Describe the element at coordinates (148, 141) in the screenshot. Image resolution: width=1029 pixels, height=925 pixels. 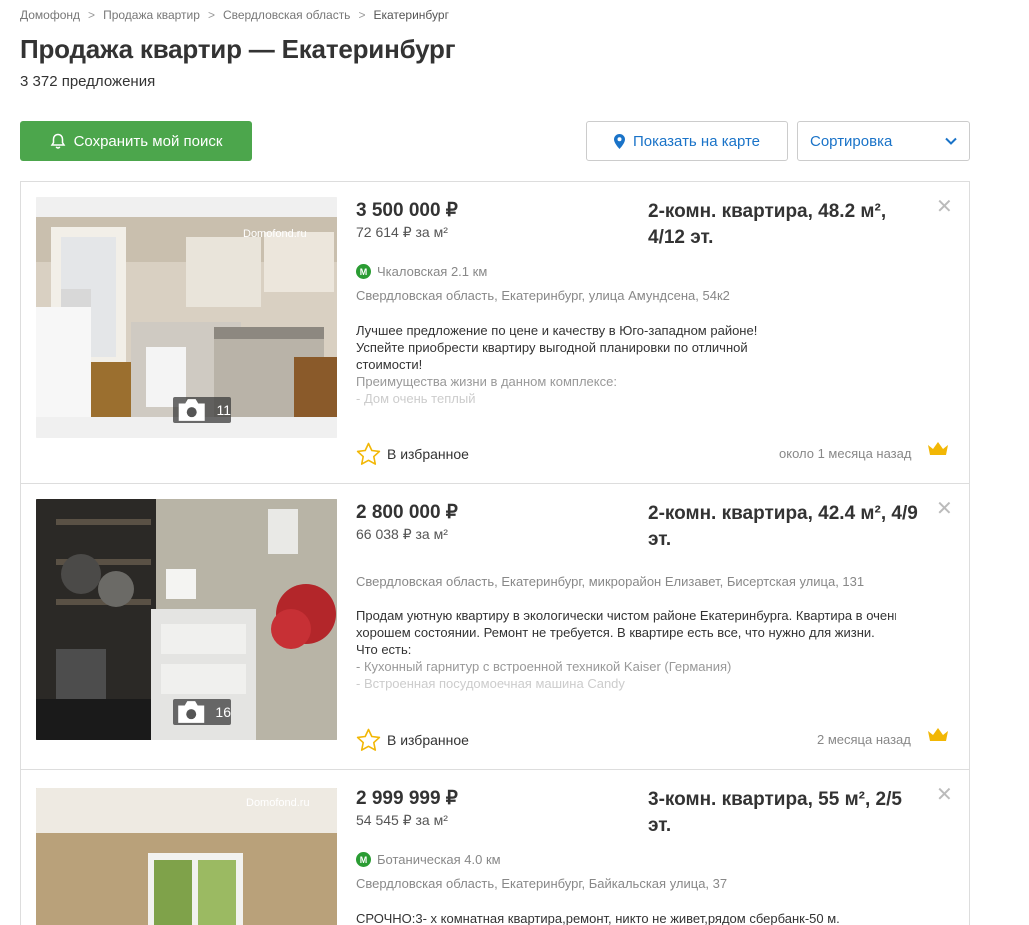
I see `save-search-label: Сохранить мой поиск` at that location.